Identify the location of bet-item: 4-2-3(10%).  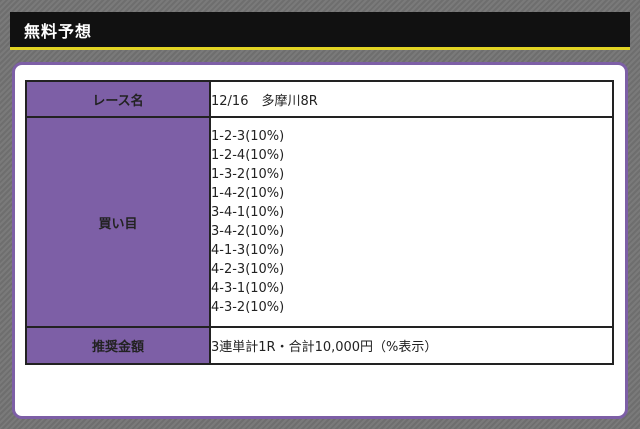
(248, 269).